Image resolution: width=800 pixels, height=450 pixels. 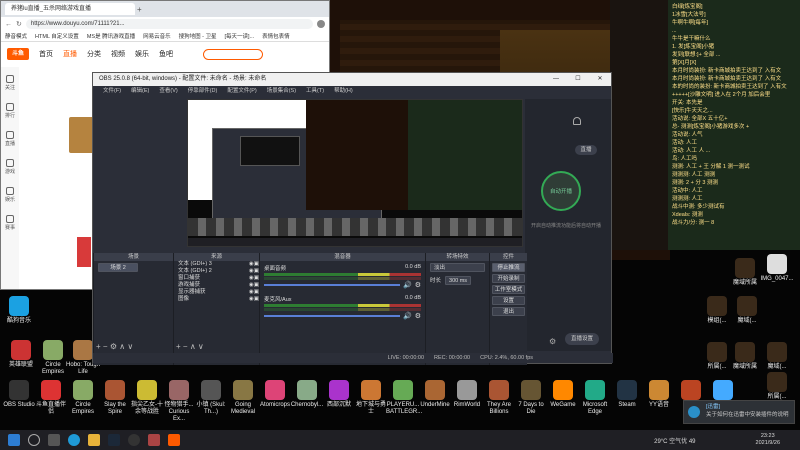 I want to click on obs-preview, so click(x=355, y=173).